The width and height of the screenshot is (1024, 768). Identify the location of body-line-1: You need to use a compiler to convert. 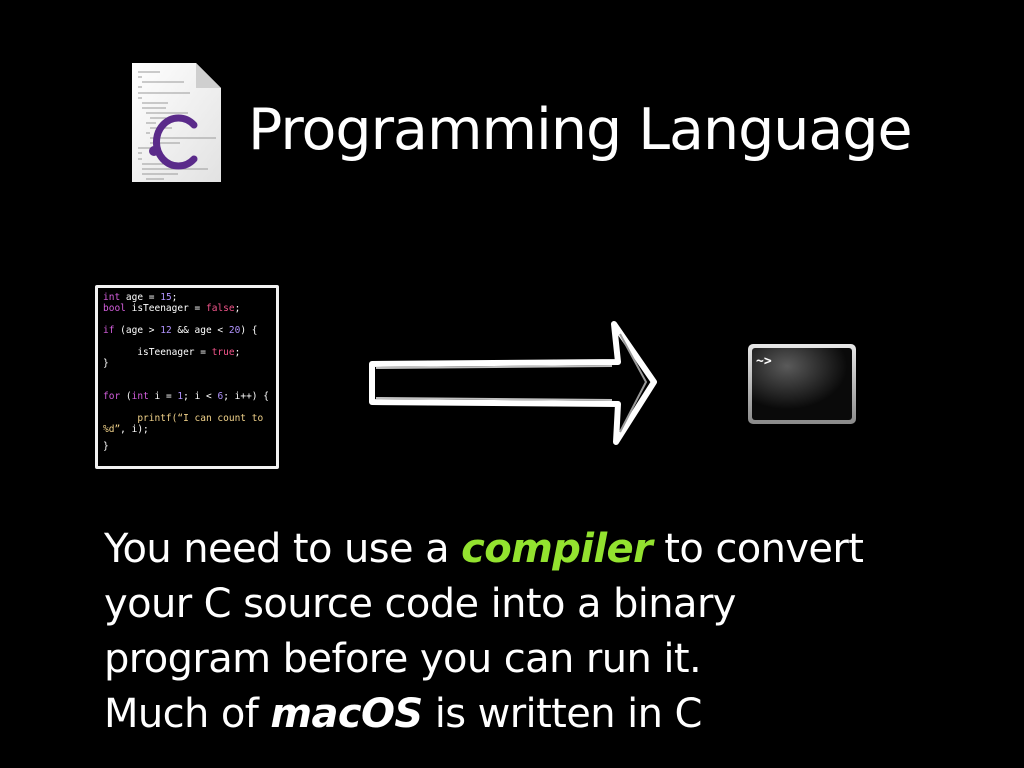
(544, 549).